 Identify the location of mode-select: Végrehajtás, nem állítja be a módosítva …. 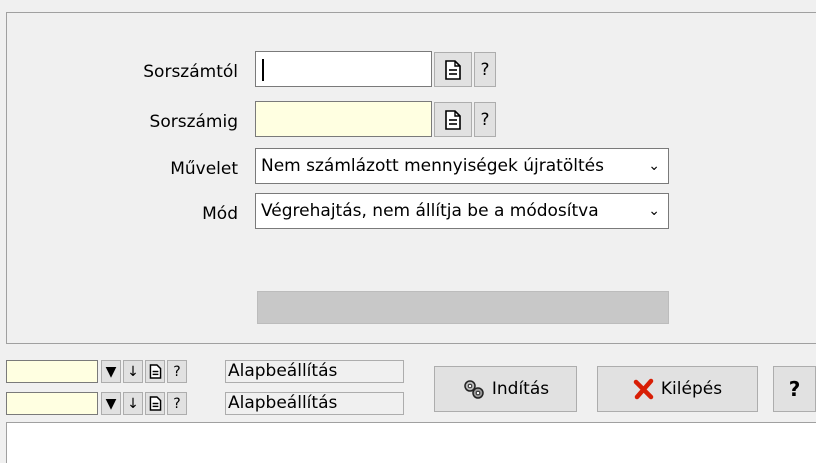
(462, 211).